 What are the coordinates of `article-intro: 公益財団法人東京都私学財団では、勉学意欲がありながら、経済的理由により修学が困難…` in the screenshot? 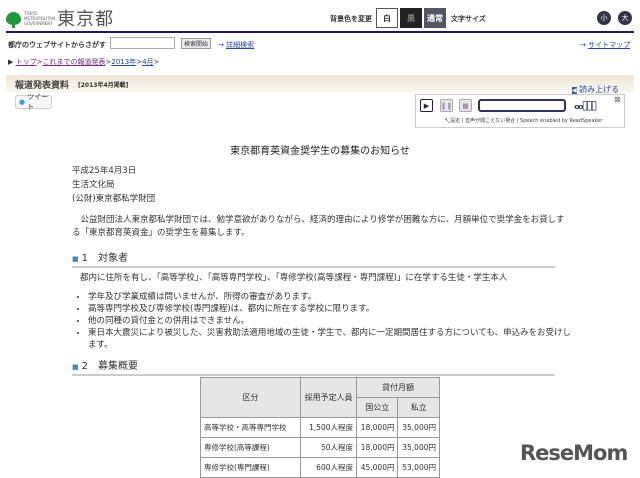 It's located at (318, 226).